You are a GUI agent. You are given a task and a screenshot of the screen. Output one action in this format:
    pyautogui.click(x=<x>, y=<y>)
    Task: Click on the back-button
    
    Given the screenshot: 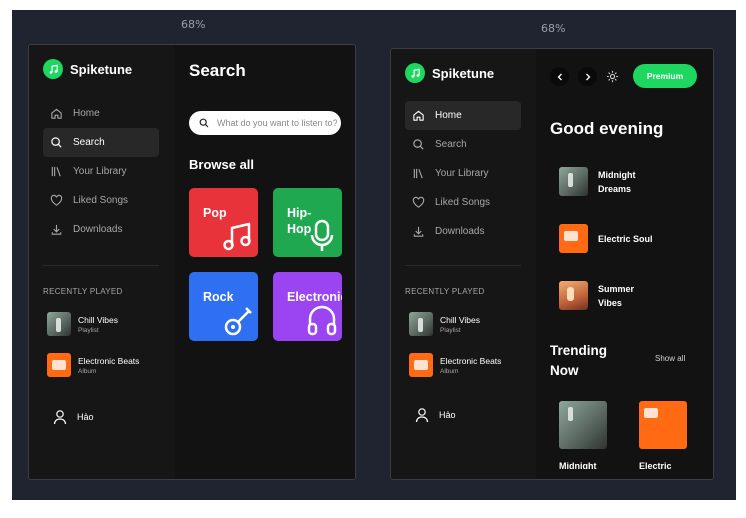 What is the action you would take?
    pyautogui.click(x=559, y=76)
    